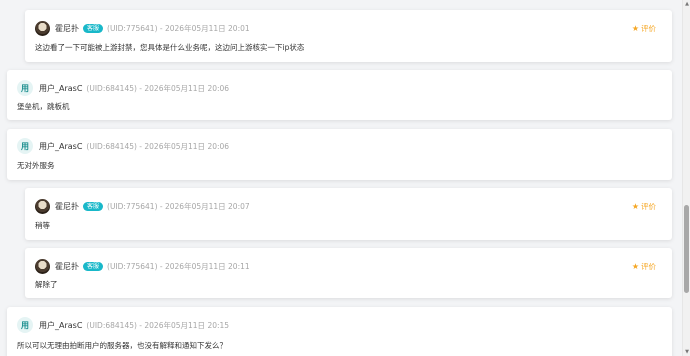  Describe the element at coordinates (686, 249) in the screenshot. I see `scrollbar-thumb` at that location.